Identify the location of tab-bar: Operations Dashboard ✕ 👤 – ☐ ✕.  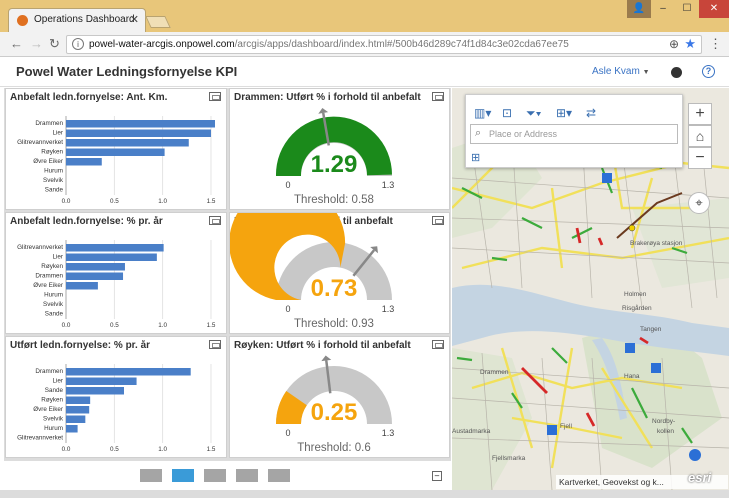
(364, 16).